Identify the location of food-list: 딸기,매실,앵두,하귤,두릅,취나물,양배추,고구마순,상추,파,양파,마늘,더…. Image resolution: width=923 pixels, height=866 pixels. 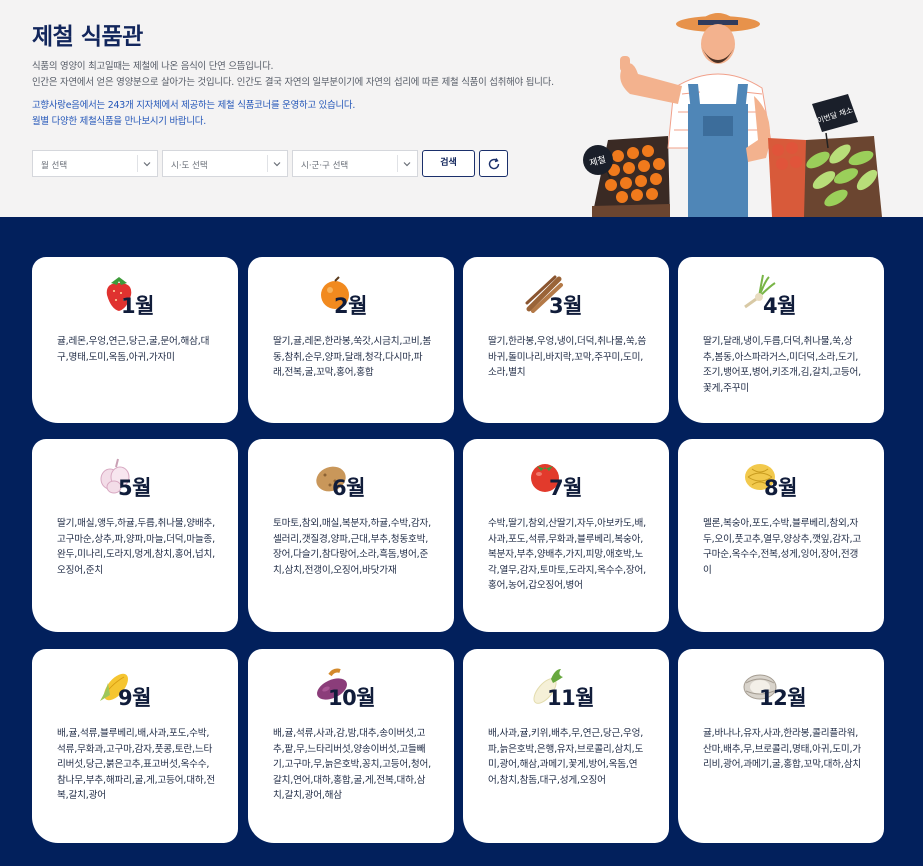
(136, 547).